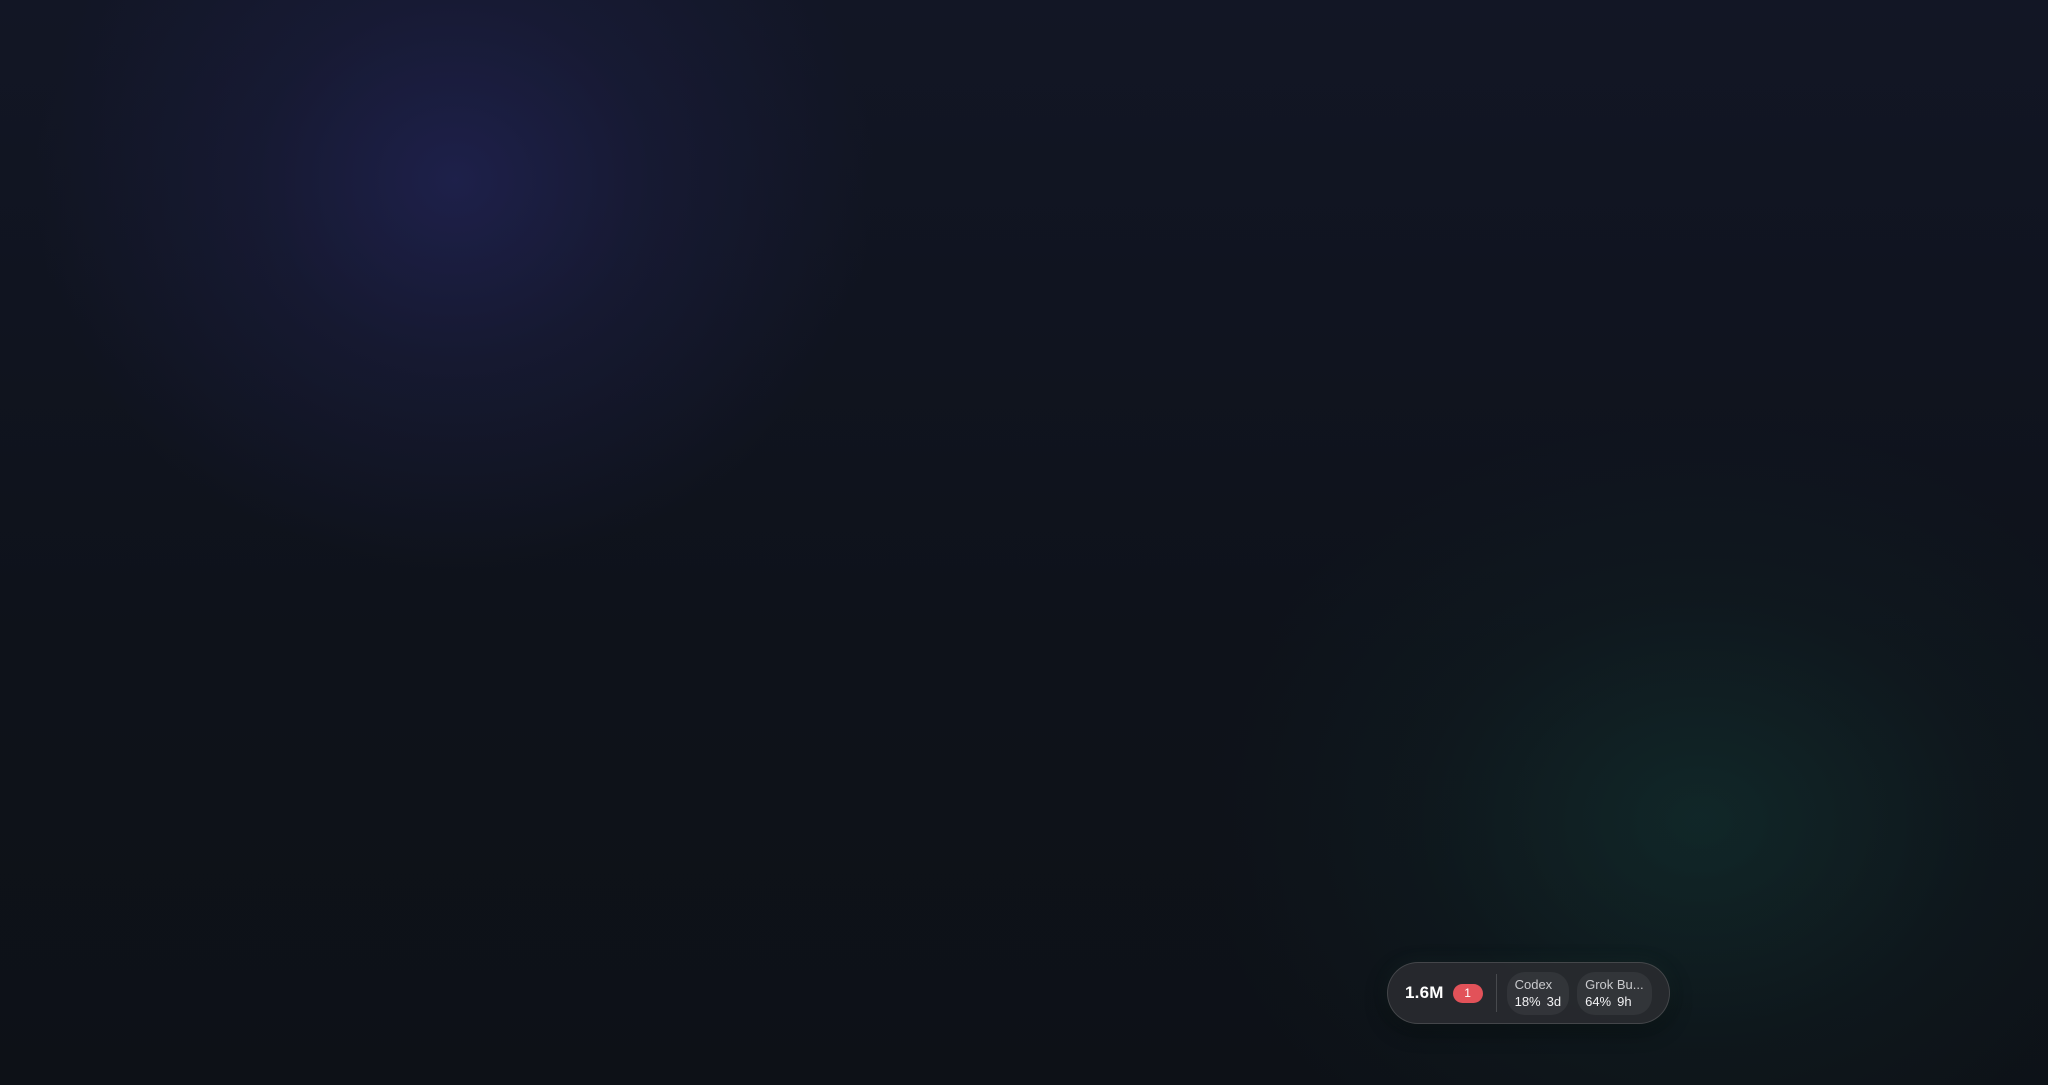  I want to click on service-list: Codex 18% 3d Grok Bu... 64% 9h, so click(1579, 993).